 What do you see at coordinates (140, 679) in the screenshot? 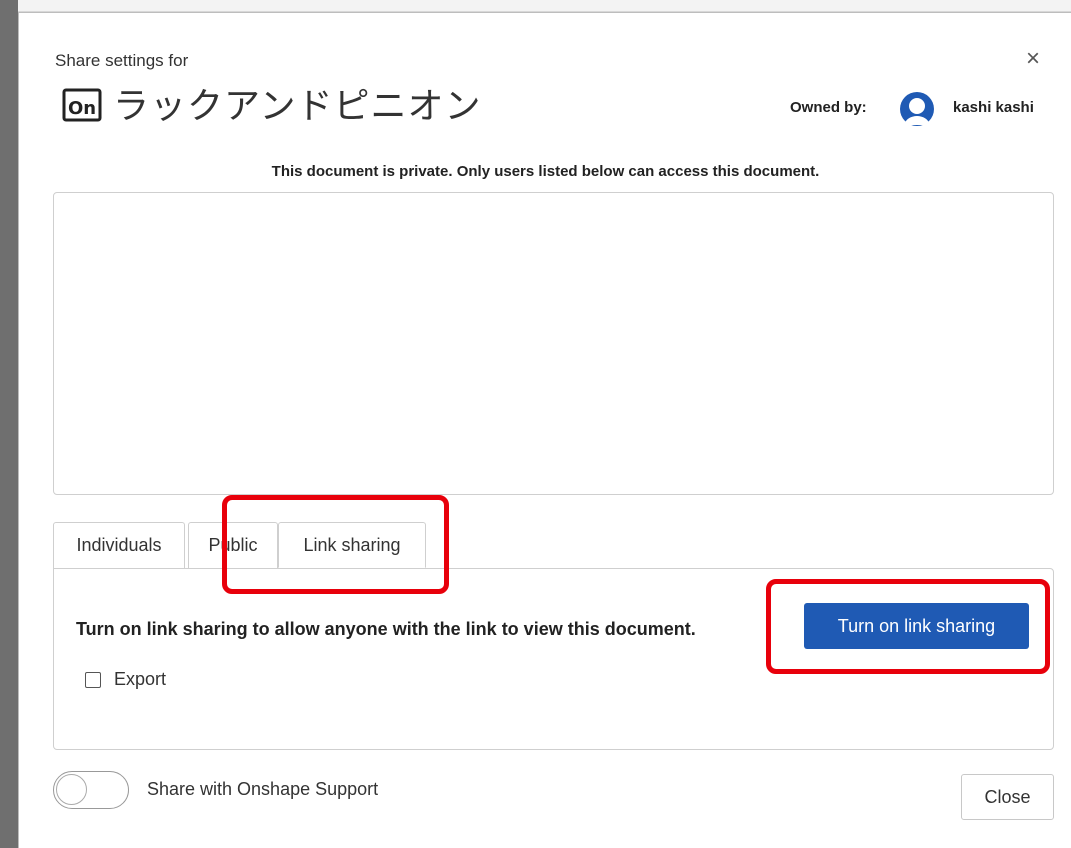
I see `export-label: Export` at bounding box center [140, 679].